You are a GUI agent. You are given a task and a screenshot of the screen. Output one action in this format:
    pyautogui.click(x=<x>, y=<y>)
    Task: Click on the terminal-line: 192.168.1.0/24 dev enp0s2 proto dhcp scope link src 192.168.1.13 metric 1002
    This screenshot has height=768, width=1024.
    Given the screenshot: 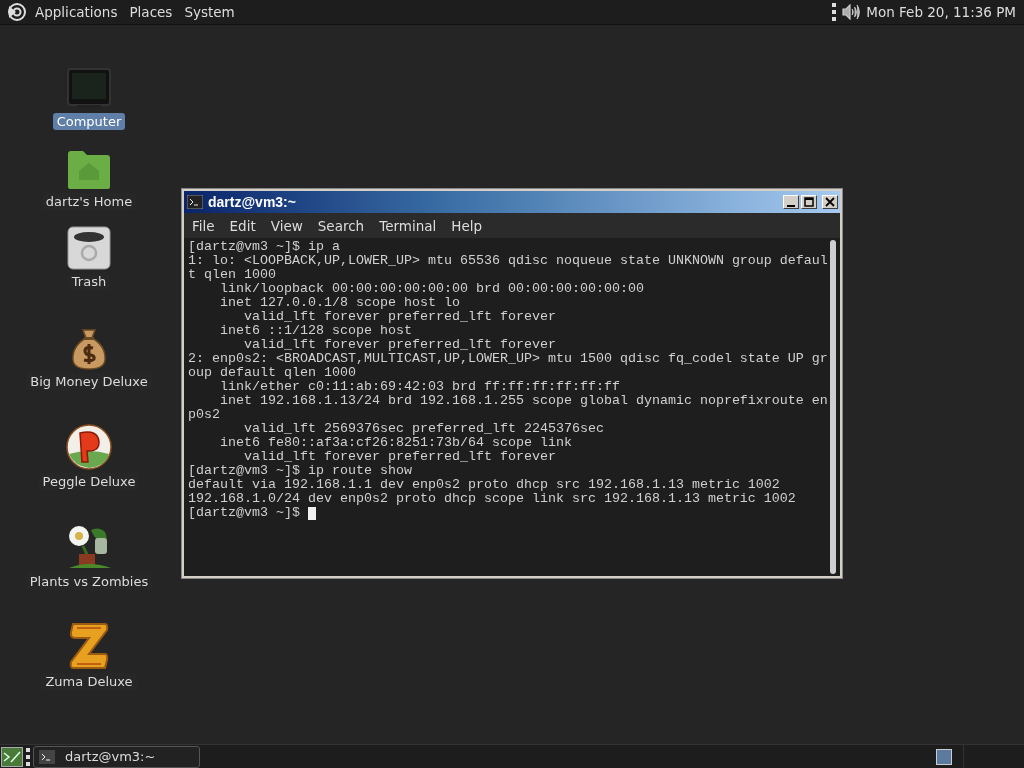 What is the action you would take?
    pyautogui.click(x=492, y=499)
    